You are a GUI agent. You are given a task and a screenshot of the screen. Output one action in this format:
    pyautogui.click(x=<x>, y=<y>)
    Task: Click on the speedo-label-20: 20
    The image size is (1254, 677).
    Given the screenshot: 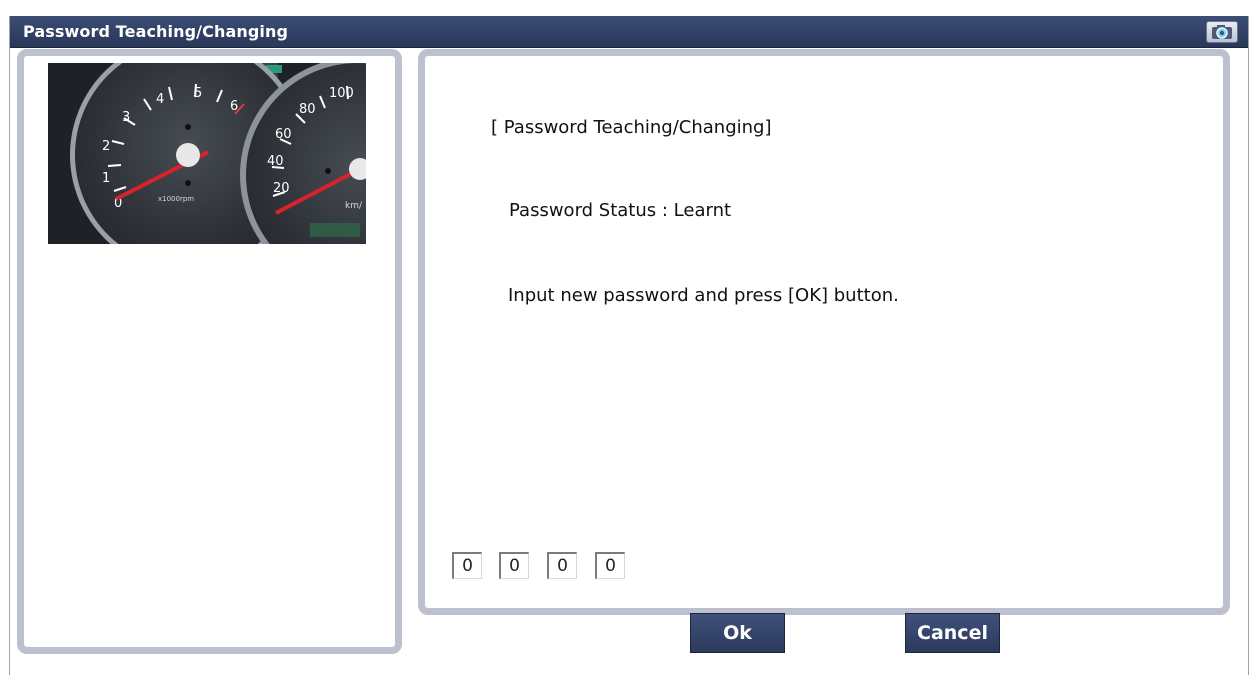 What is the action you would take?
    pyautogui.click(x=281, y=188)
    